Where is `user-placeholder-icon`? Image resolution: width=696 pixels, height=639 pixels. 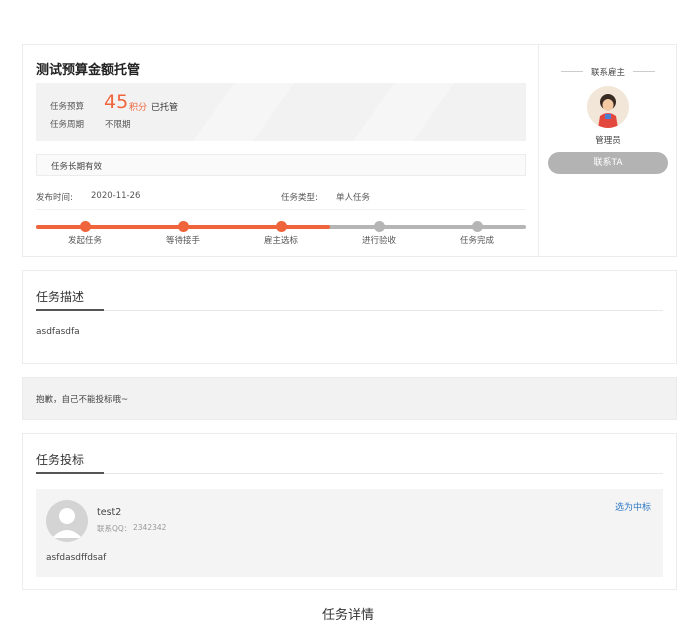 user-placeholder-icon is located at coordinates (67, 521).